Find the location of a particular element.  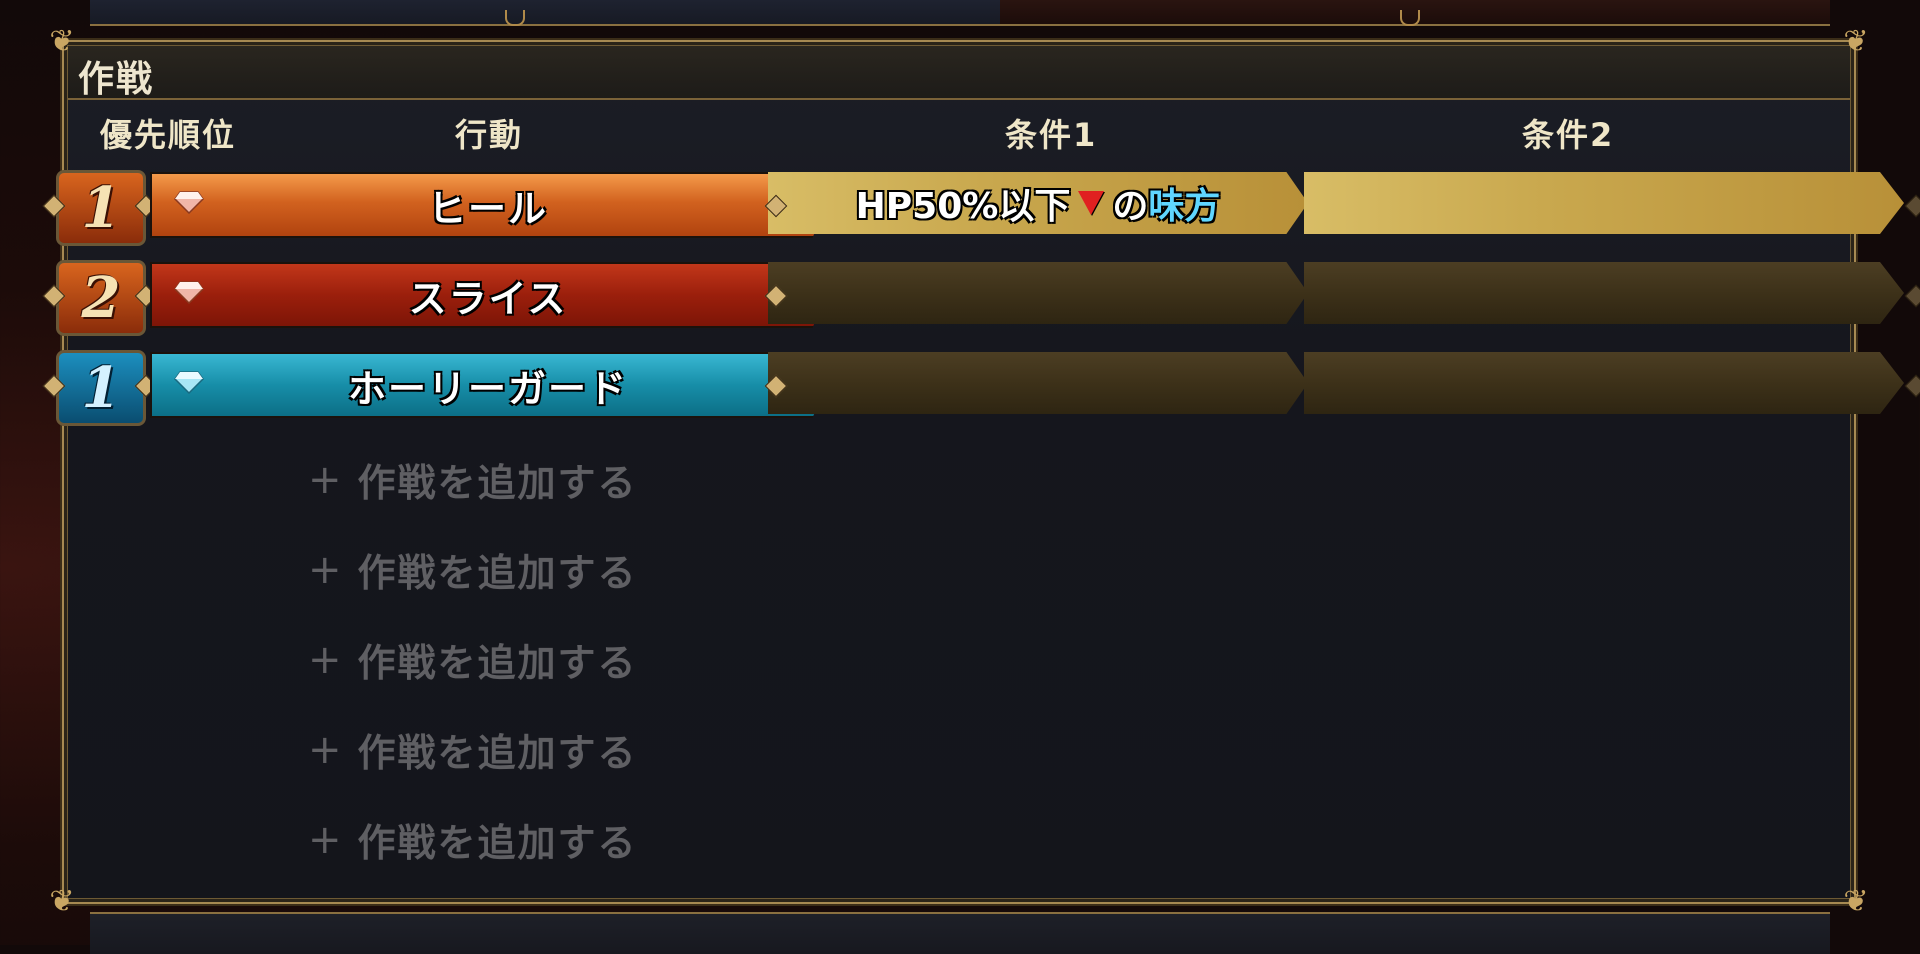

header-condition1: 条件1 is located at coordinates (1051, 135).